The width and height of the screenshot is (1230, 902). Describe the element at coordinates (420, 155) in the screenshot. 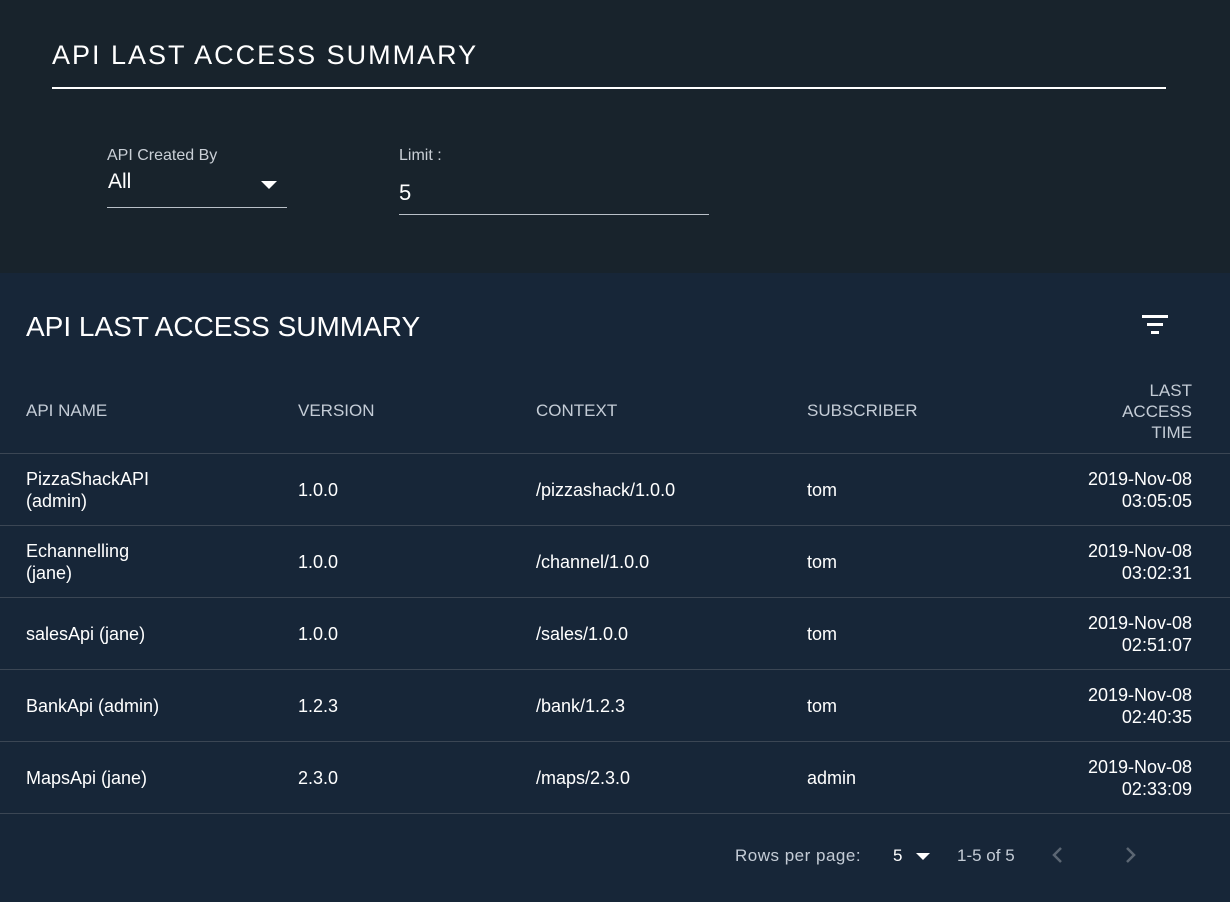

I see `limit-label: Limit :` at that location.